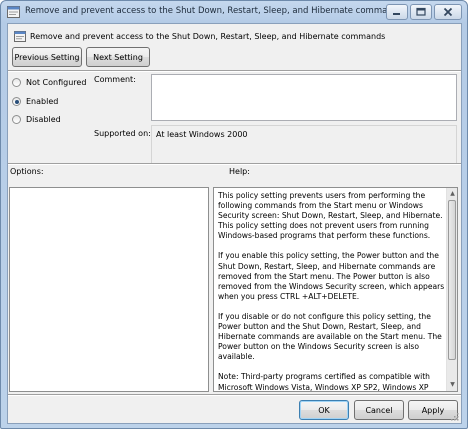 The width and height of the screenshot is (468, 429). I want to click on close-button, so click(448, 12).